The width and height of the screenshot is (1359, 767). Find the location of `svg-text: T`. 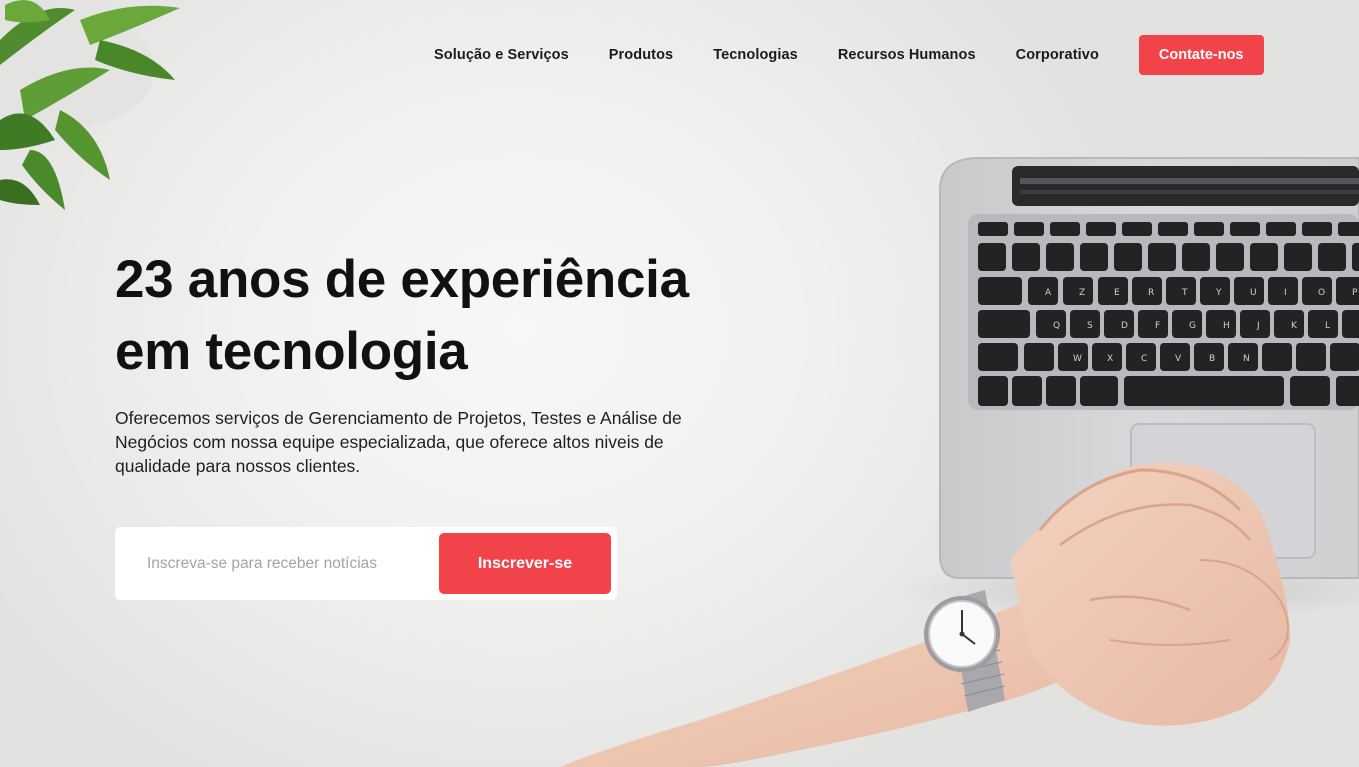

svg-text: T is located at coordinates (1184, 293).